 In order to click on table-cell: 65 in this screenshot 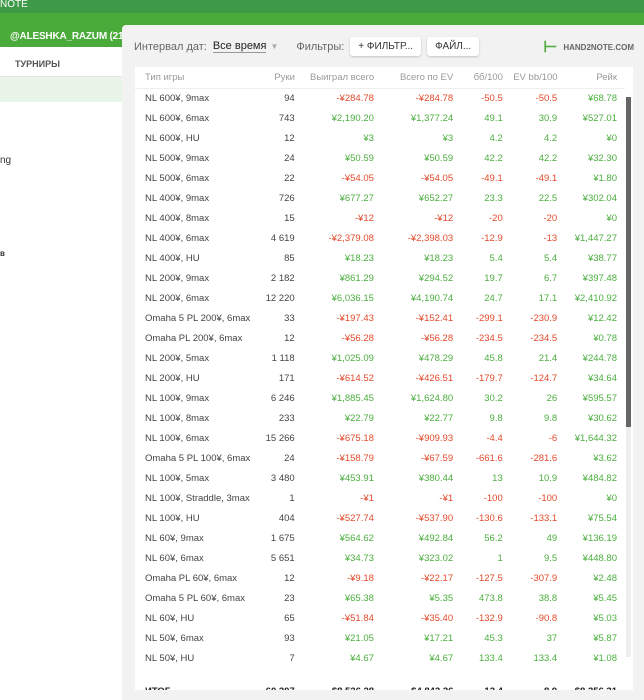, I will do `click(289, 618)`.